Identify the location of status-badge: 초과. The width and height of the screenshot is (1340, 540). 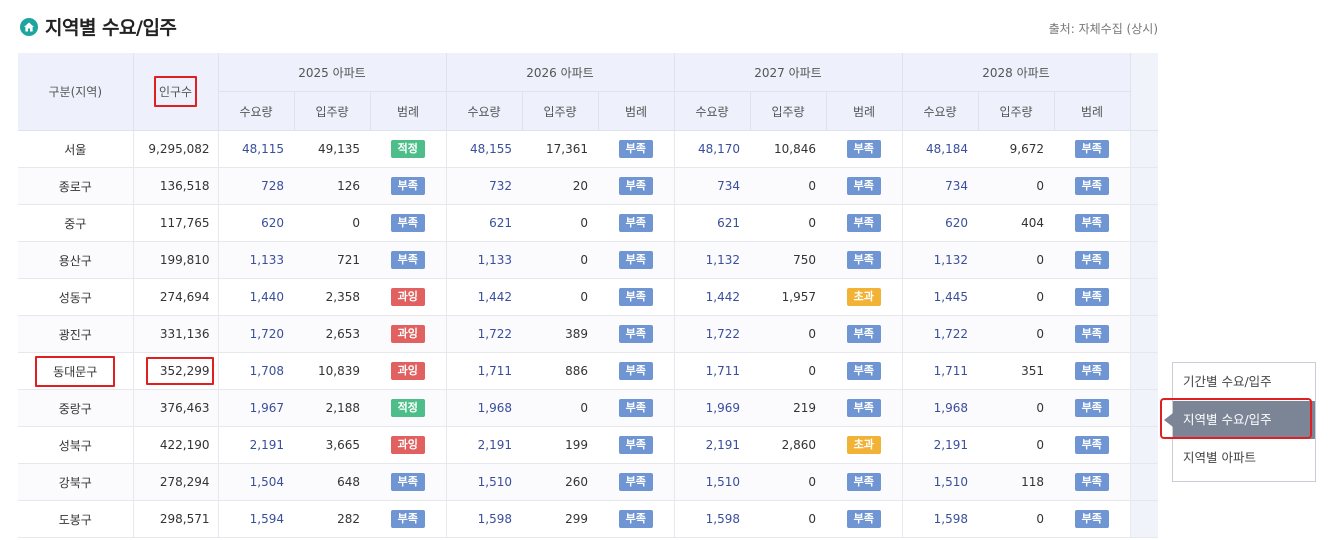
(863, 297).